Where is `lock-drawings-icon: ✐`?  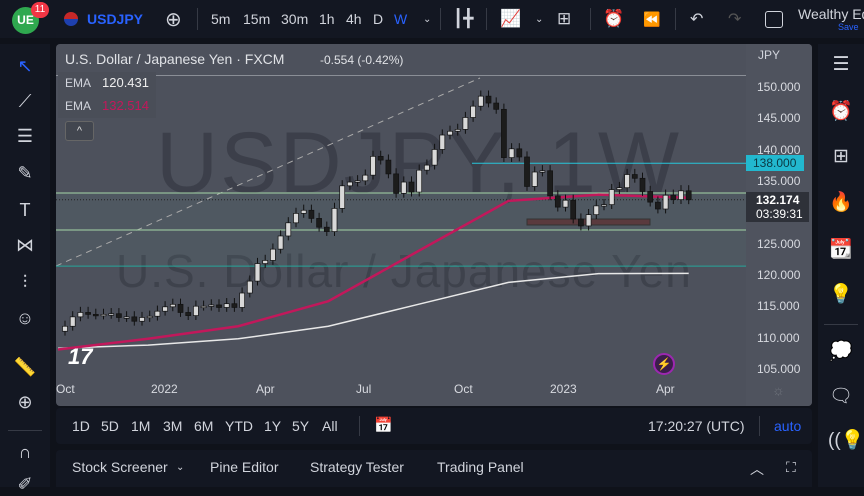 lock-drawings-icon: ✐ is located at coordinates (25, 484).